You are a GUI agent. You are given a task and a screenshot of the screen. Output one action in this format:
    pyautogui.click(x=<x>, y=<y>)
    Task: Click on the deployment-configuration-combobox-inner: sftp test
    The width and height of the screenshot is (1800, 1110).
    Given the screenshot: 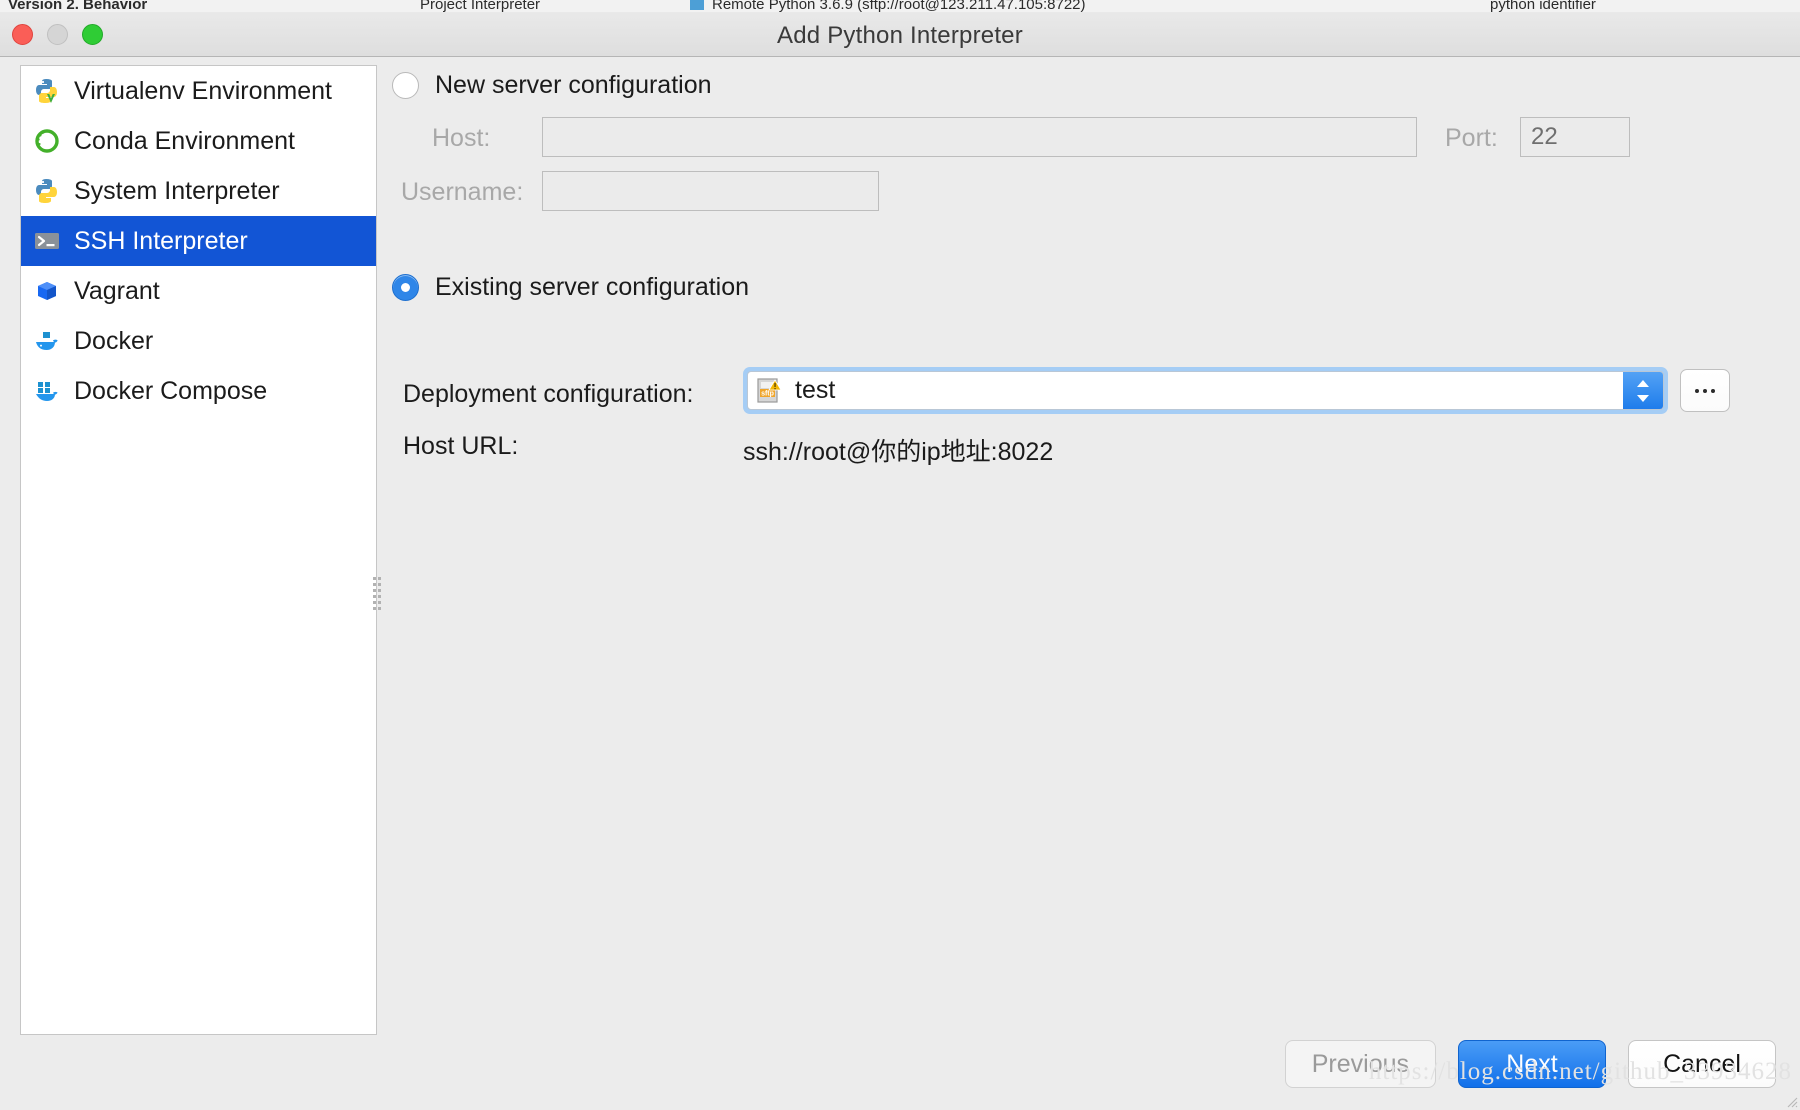 What is the action you would take?
    pyautogui.click(x=1205, y=390)
    